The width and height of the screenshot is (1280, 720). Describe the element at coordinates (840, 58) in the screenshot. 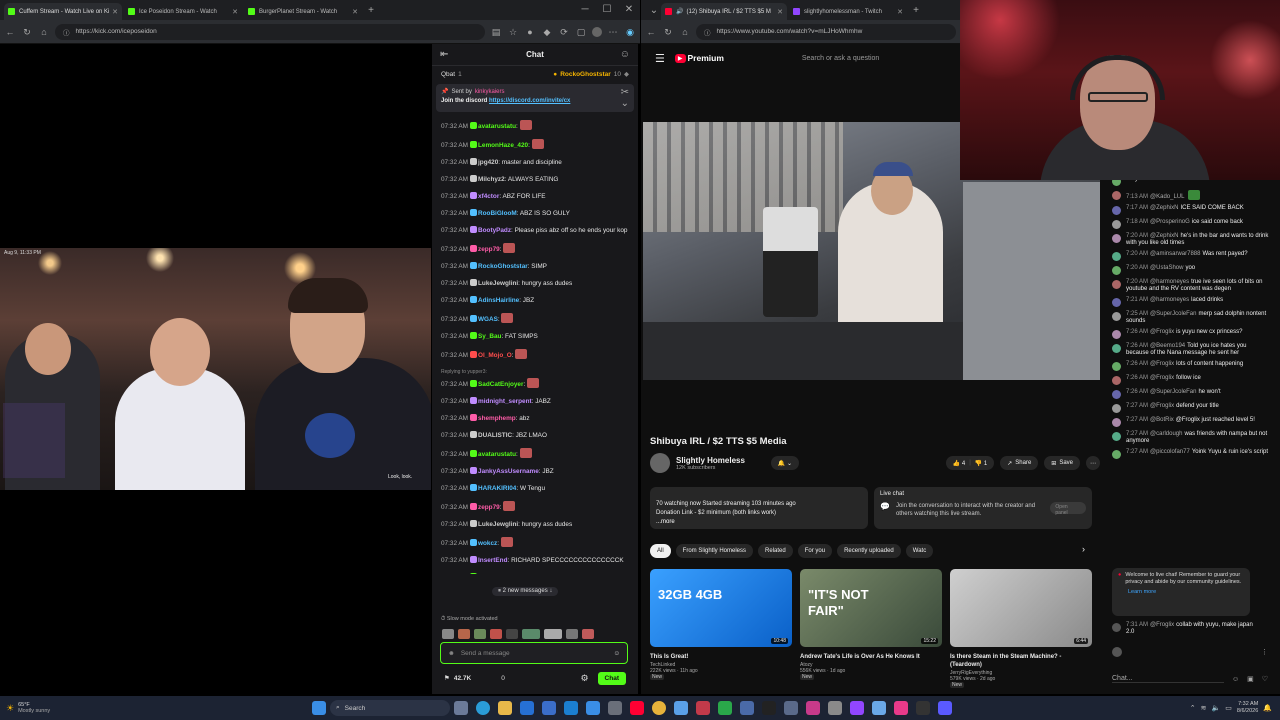

I see `search-input: Search or ask a question` at that location.